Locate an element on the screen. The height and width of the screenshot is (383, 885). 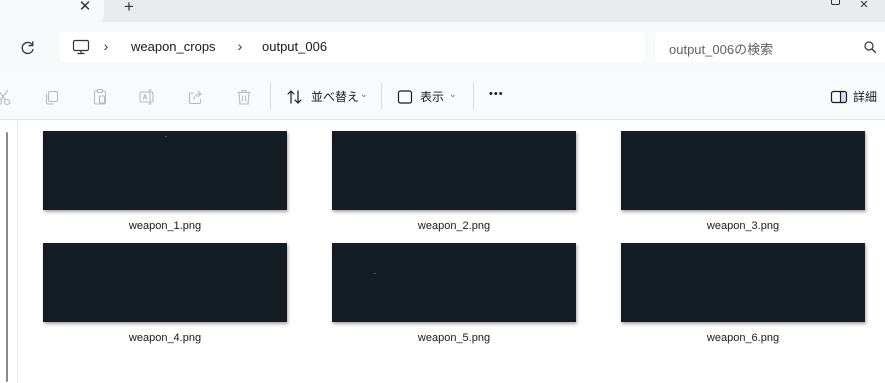
file-item: weapon_5.png is located at coordinates (454, 293).